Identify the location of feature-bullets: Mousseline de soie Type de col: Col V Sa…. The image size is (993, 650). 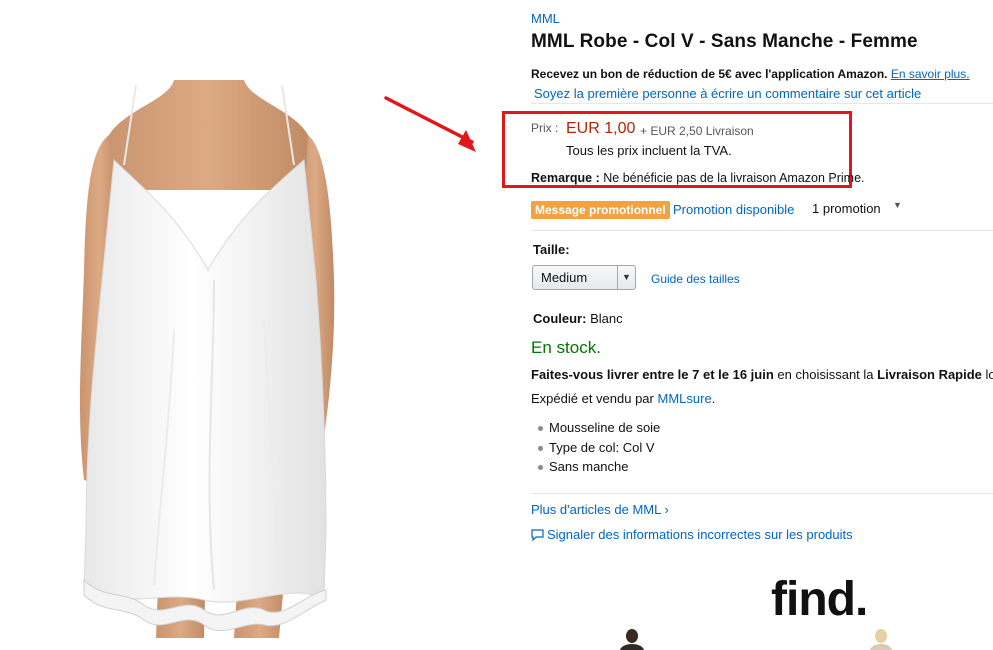
(599, 449).